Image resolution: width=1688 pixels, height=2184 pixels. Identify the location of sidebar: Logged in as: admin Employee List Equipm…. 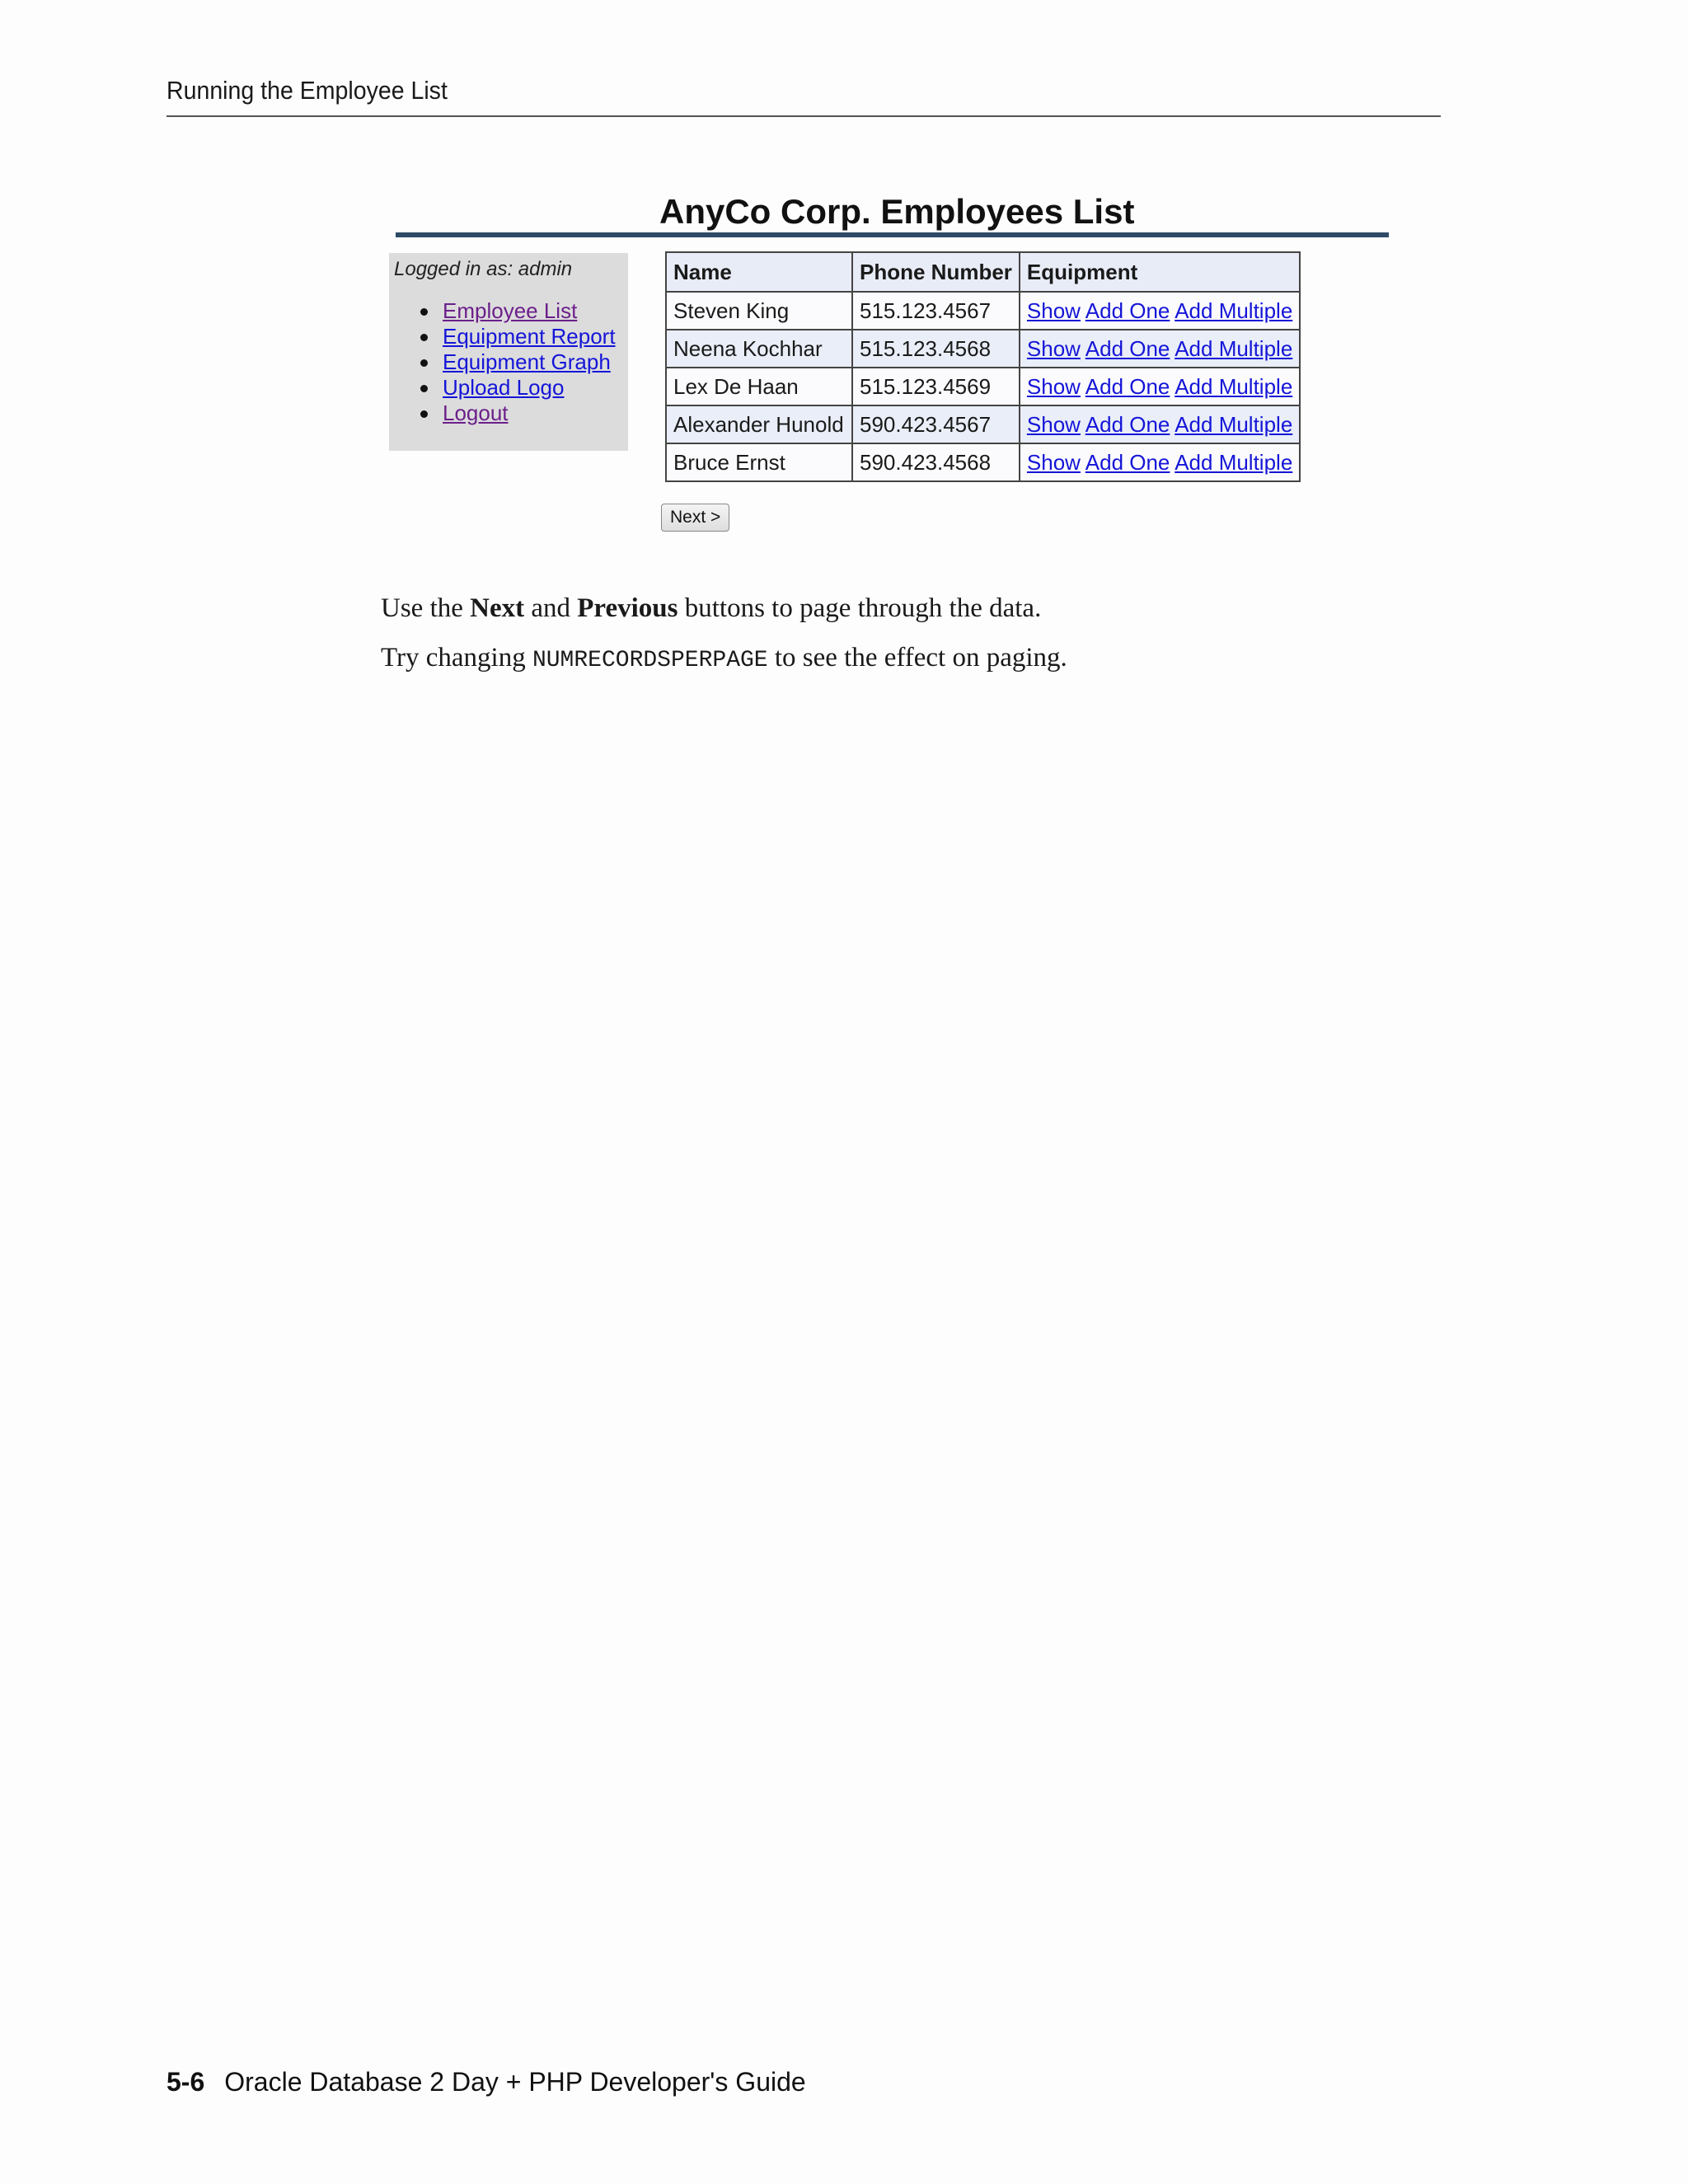
(508, 352).